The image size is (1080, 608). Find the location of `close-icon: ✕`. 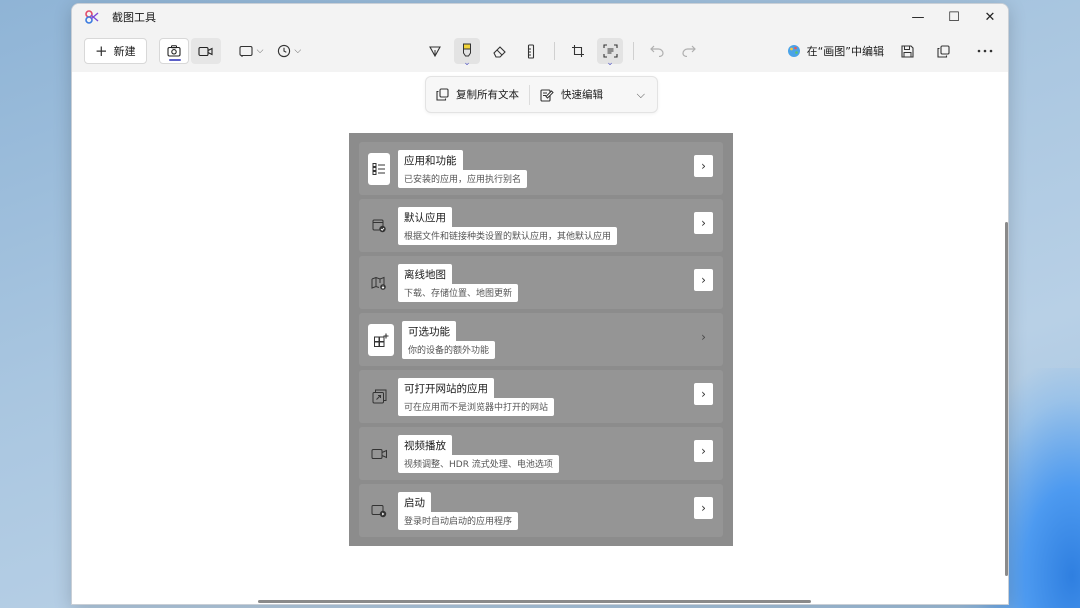

close-icon: ✕ is located at coordinates (990, 17).